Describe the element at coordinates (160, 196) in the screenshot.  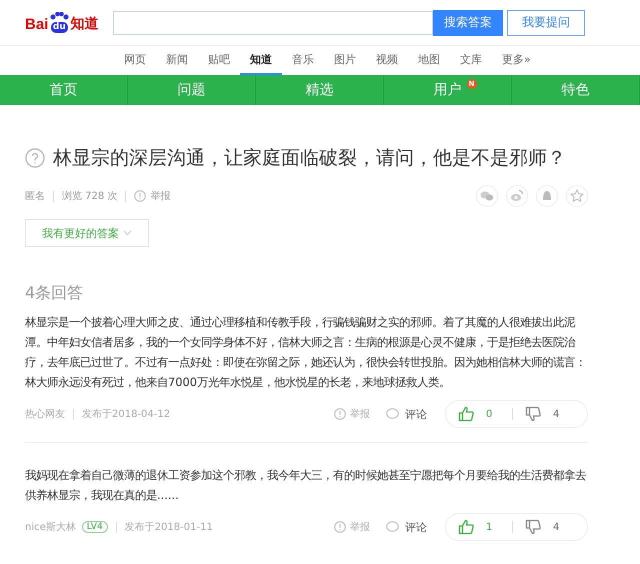
I see `report-link: 举报` at that location.